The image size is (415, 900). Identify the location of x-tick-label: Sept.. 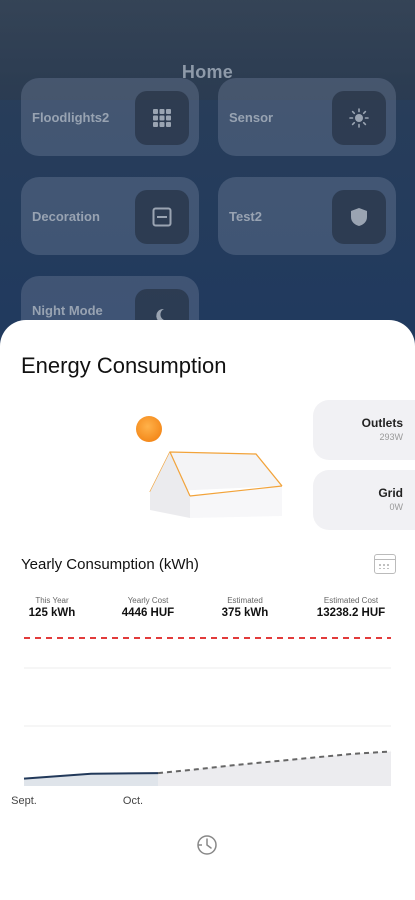
(24, 801).